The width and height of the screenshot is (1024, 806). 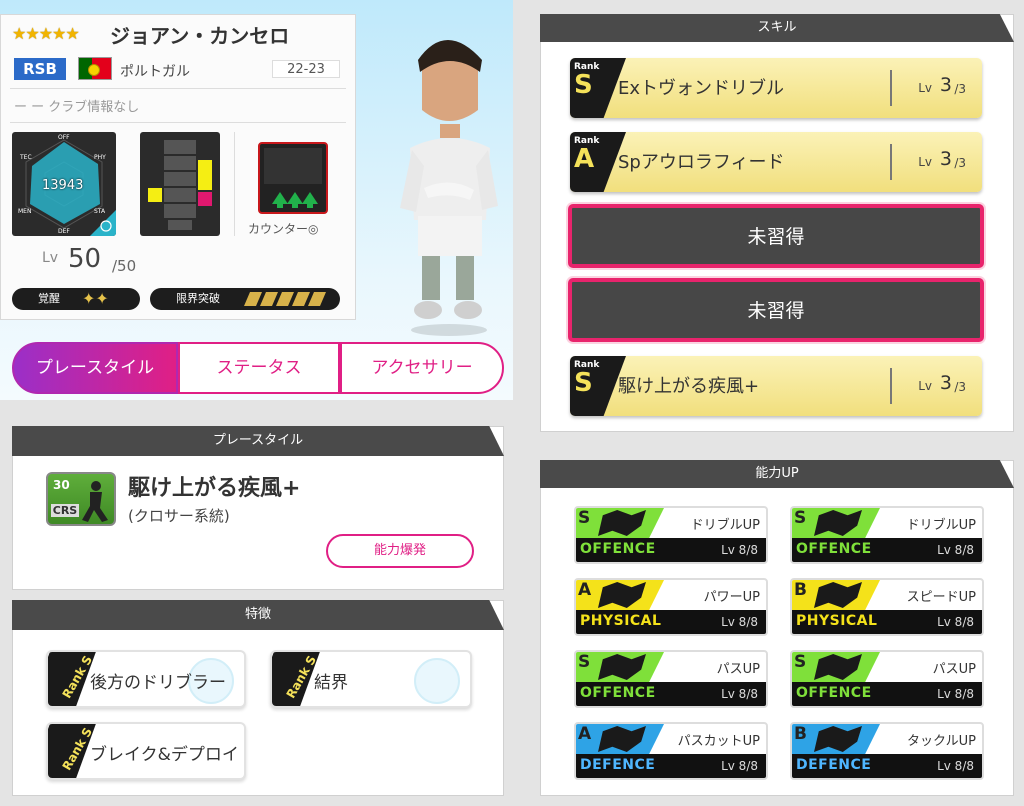 I want to click on trait-item: Rank S ブレイク&デプロイ, so click(x=146, y=751).